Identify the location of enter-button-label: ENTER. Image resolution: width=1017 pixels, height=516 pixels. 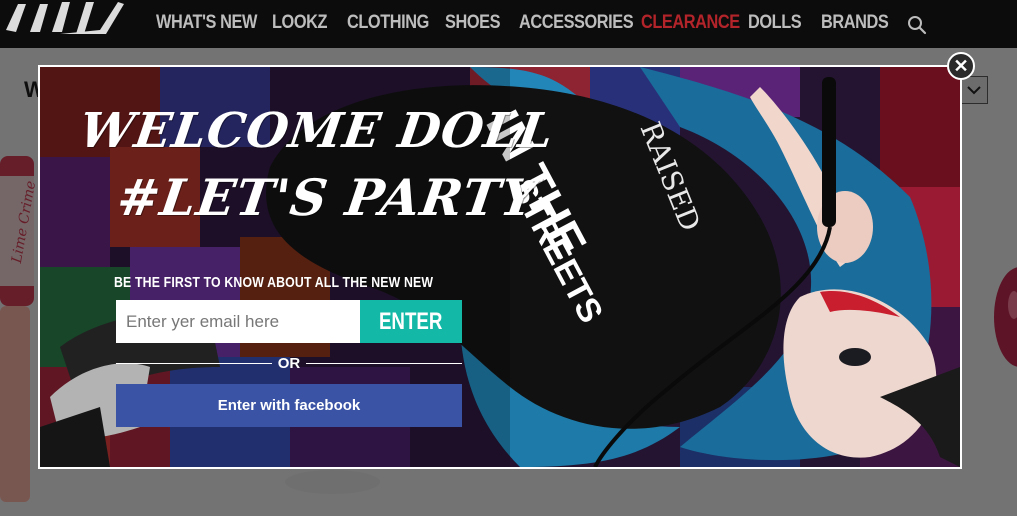
(411, 321).